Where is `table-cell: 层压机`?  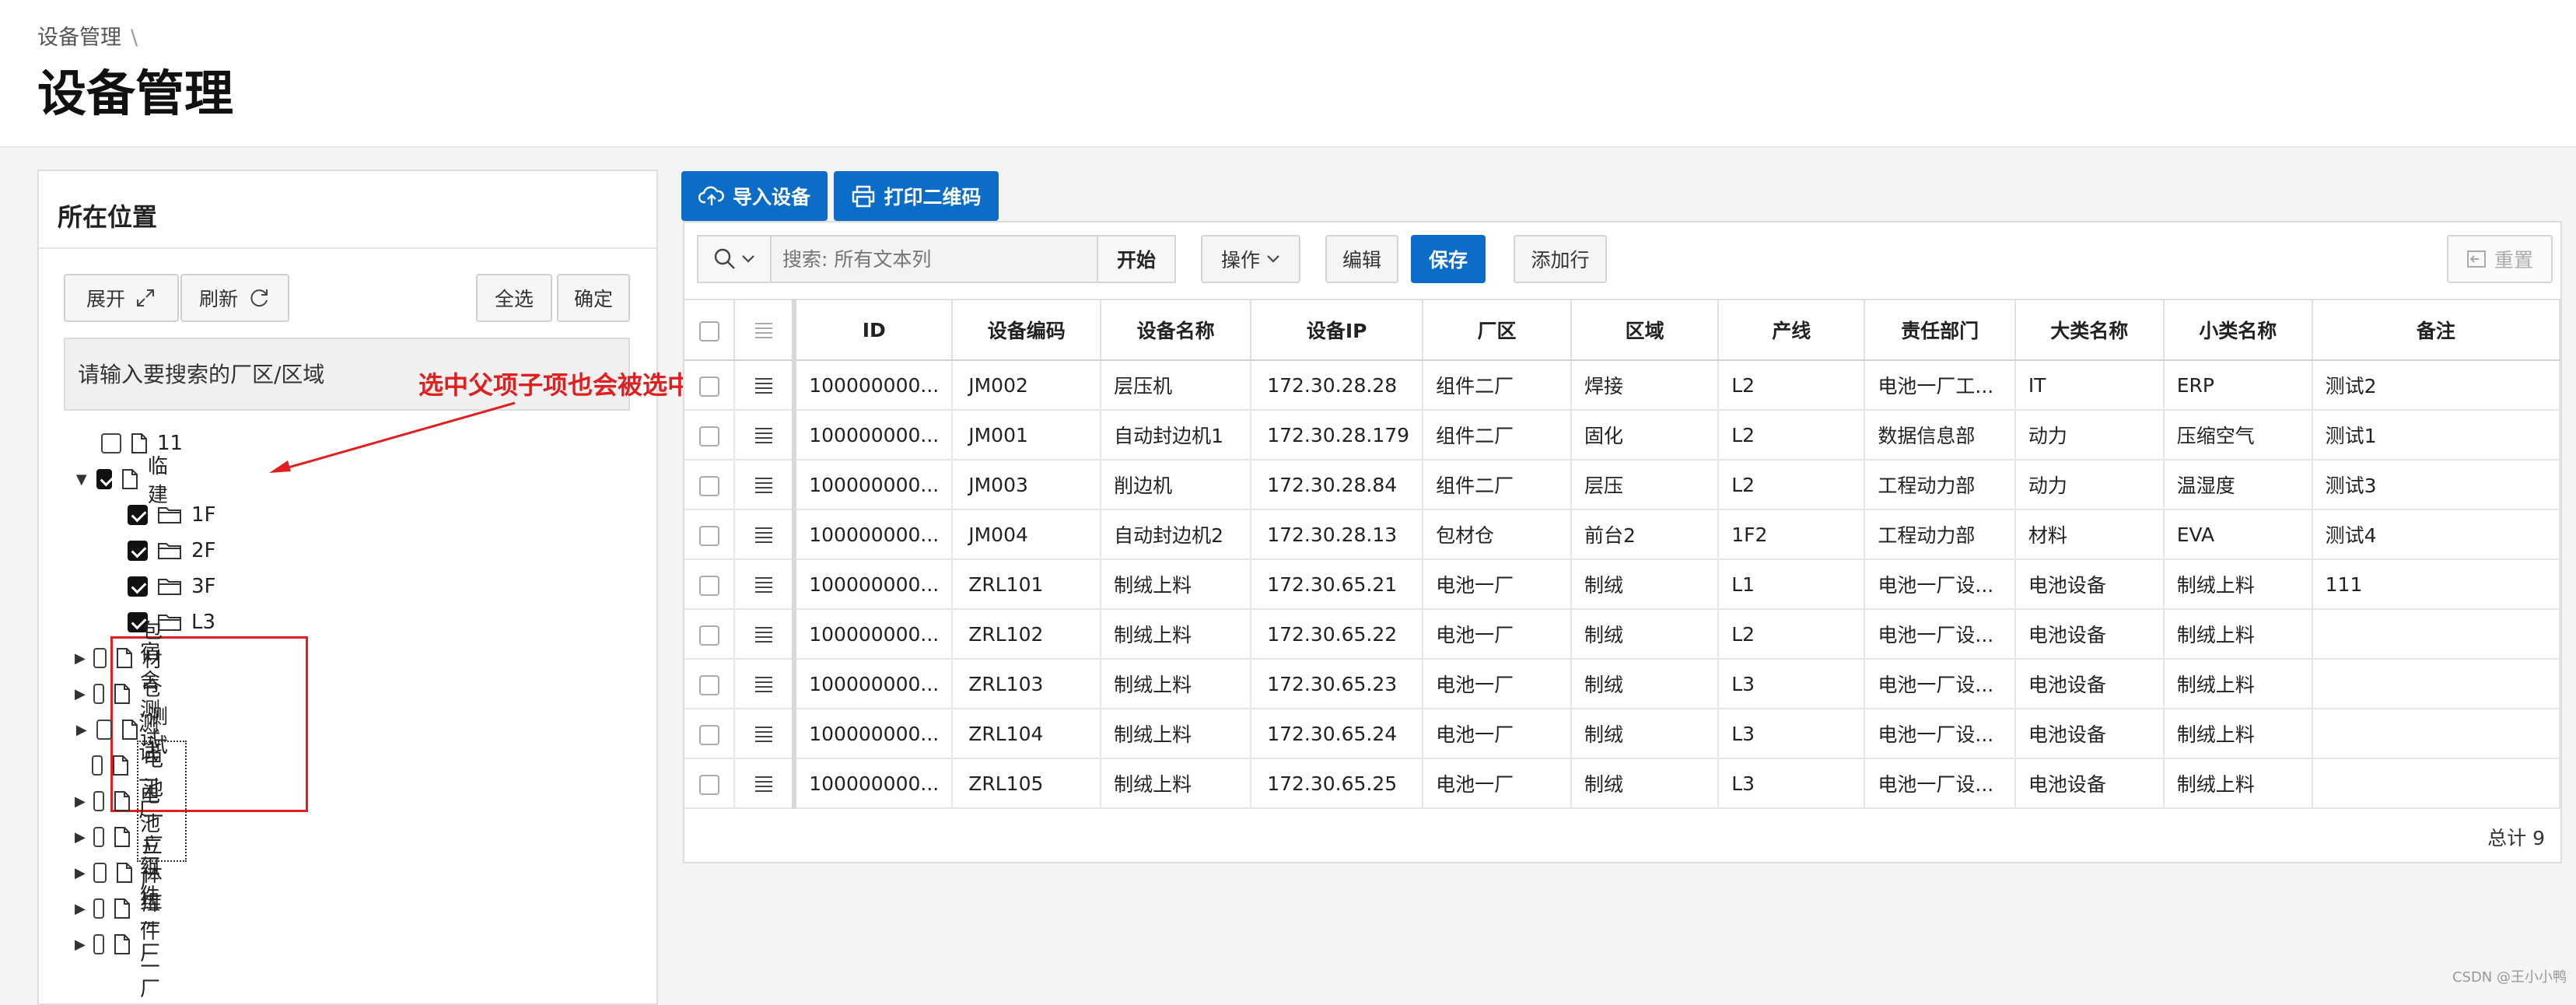 table-cell: 层压机 is located at coordinates (1177, 385).